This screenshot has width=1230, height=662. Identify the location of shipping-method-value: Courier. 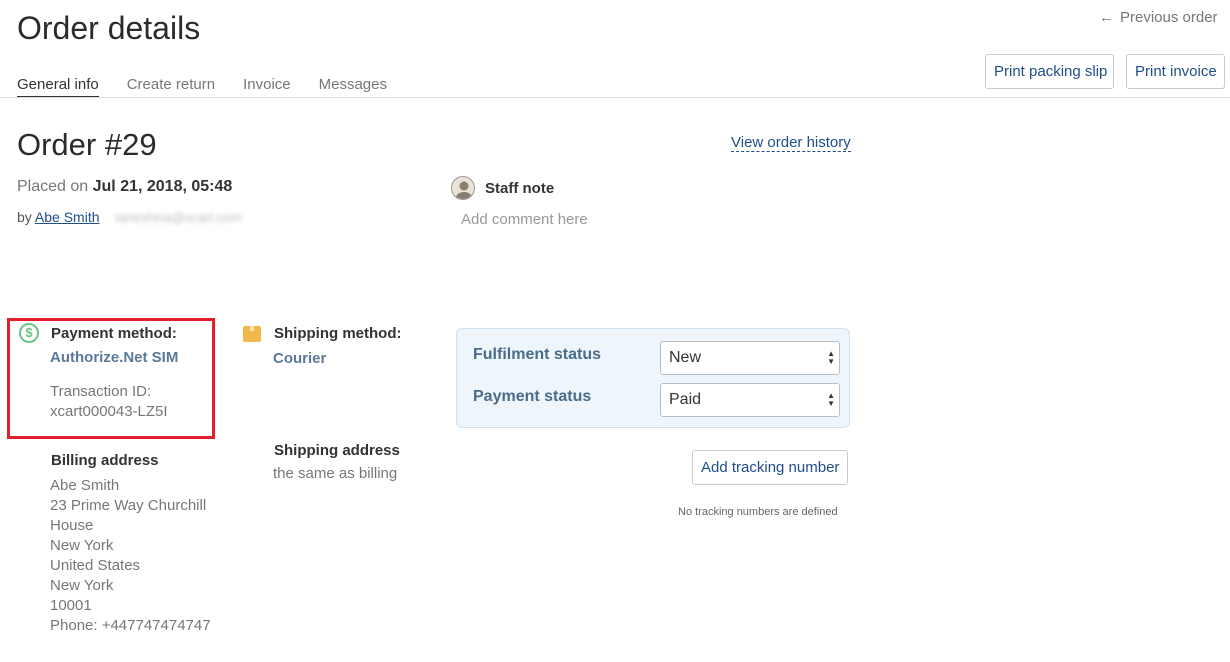
(300, 358).